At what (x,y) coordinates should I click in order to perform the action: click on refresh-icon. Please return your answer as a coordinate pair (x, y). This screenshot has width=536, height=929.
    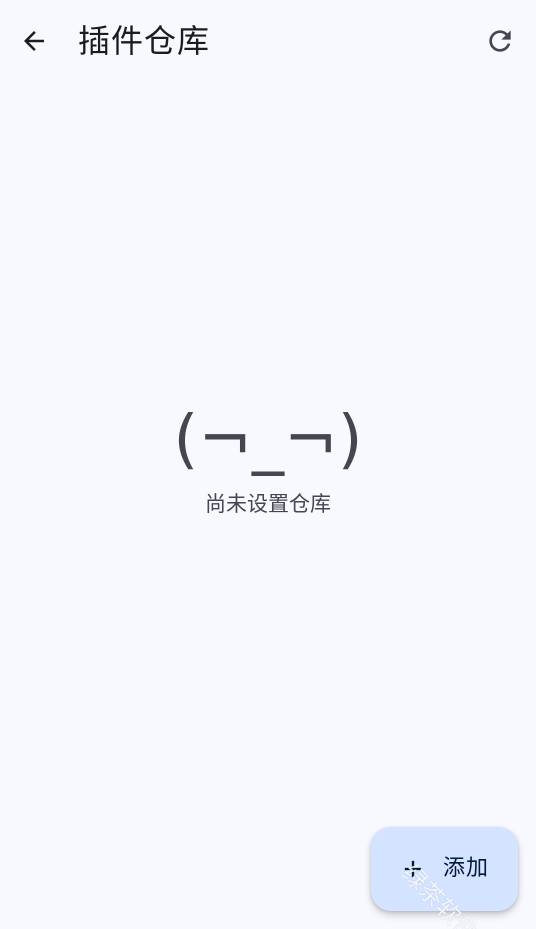
    Looking at the image, I should click on (500, 41).